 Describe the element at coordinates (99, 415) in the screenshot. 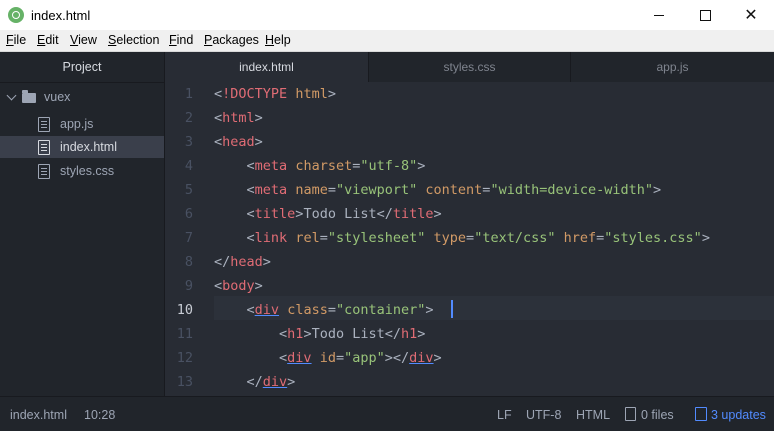

I see `status-cursor-position: 10:28` at that location.